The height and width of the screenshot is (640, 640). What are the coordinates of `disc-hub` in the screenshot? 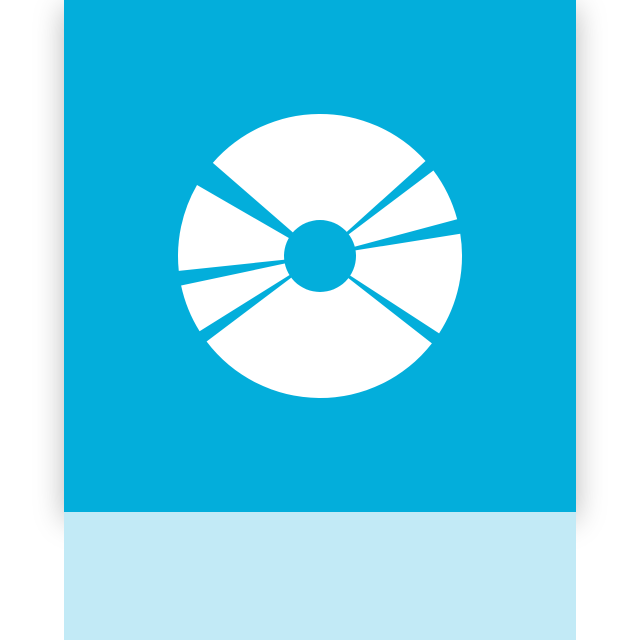 It's located at (320, 256).